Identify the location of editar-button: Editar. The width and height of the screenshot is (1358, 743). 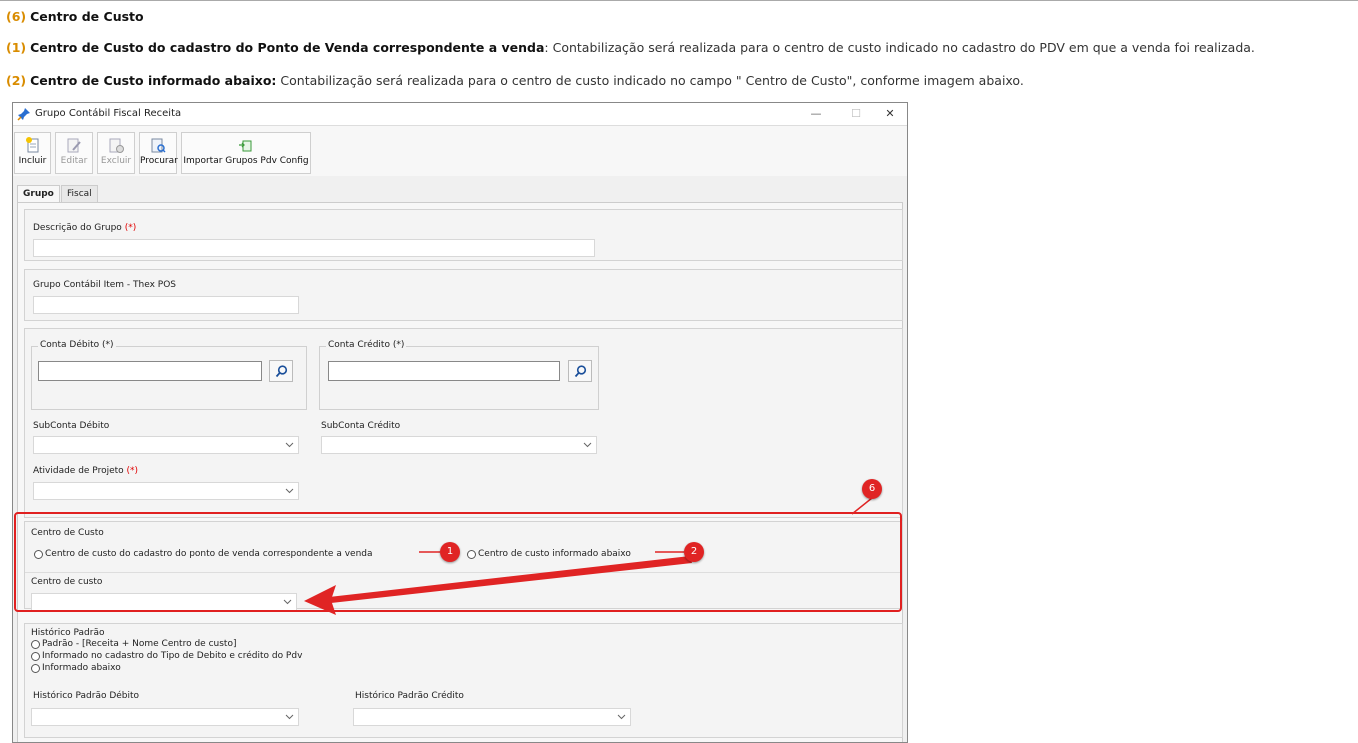
(74, 153).